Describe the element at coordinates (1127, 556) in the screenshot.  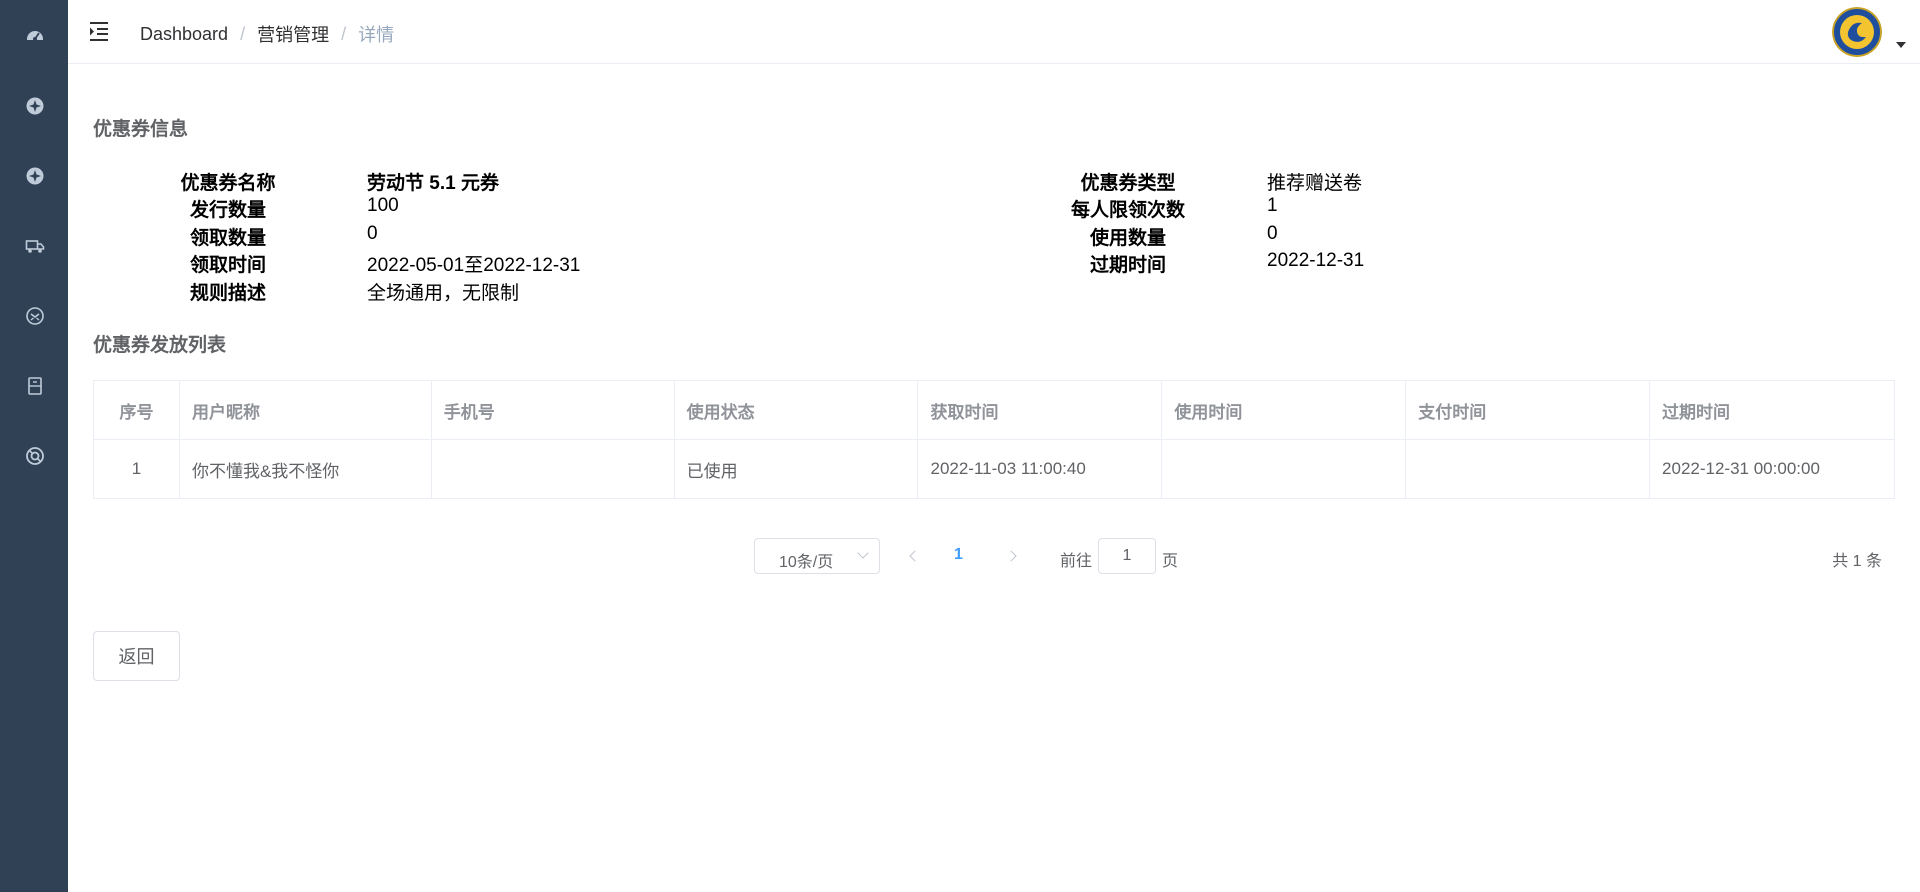
I see `goto-page-input` at that location.